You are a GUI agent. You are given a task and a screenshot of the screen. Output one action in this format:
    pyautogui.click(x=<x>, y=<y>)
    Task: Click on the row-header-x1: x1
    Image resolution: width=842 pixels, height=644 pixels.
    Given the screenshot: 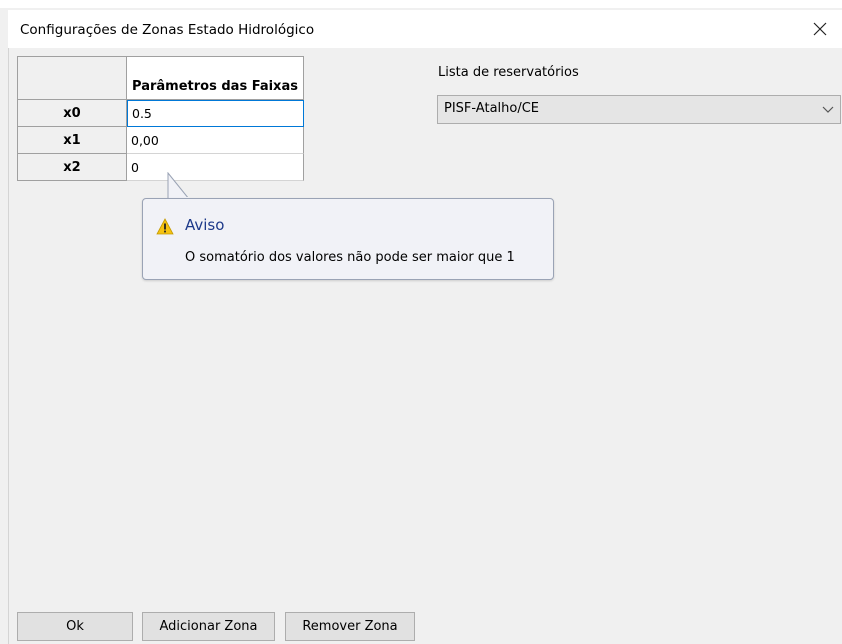 What is the action you would take?
    pyautogui.click(x=72, y=140)
    